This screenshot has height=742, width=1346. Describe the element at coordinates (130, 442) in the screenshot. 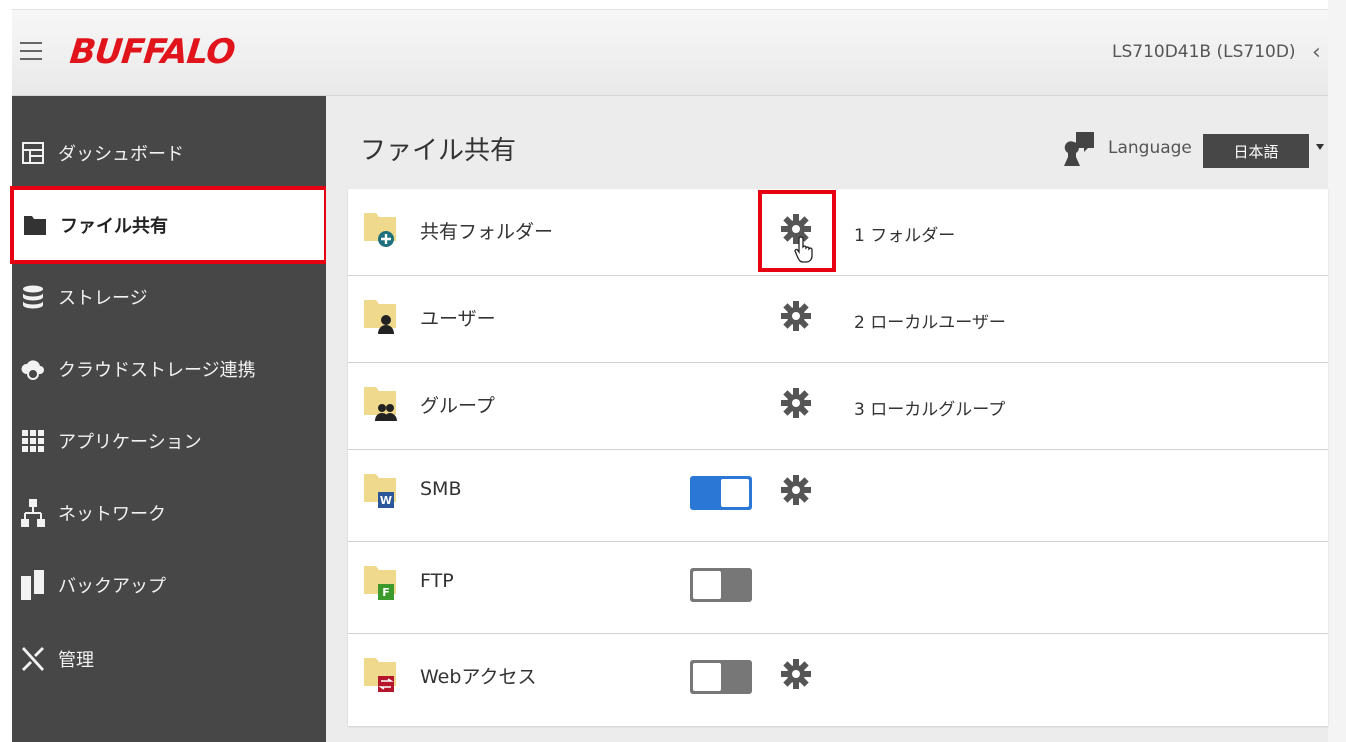

I see `sidebar-item-label: アプリケーション` at that location.